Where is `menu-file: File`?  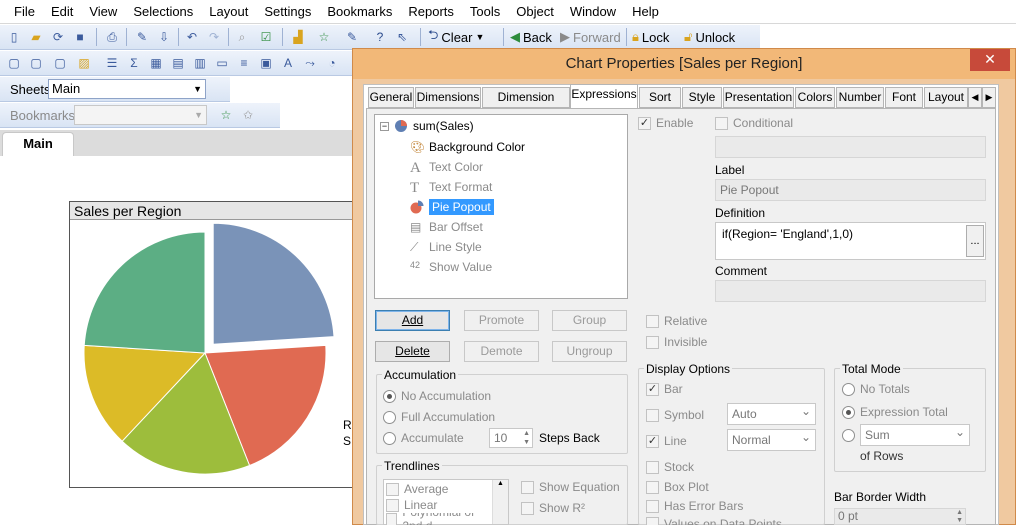
menu-file: File is located at coordinates (24, 12).